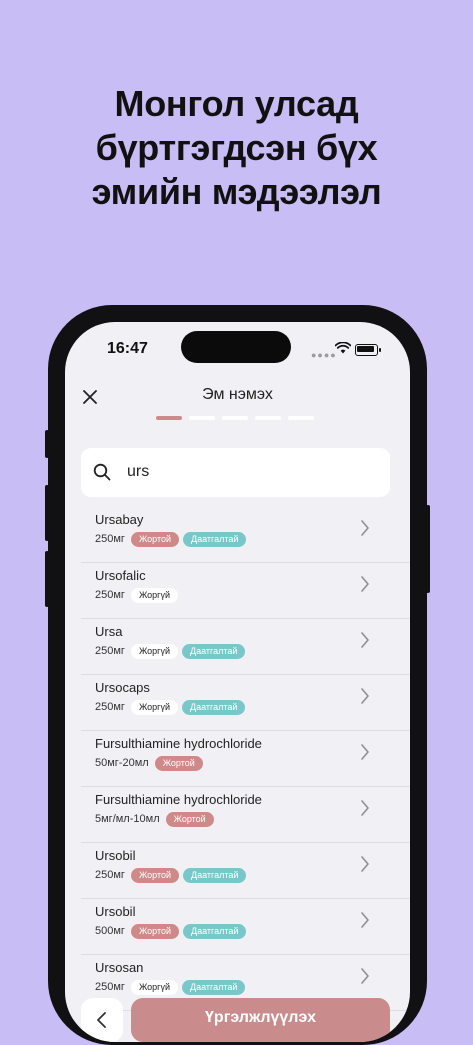 This screenshot has height=1045, width=473. I want to click on mute-switch, so click(47, 444).